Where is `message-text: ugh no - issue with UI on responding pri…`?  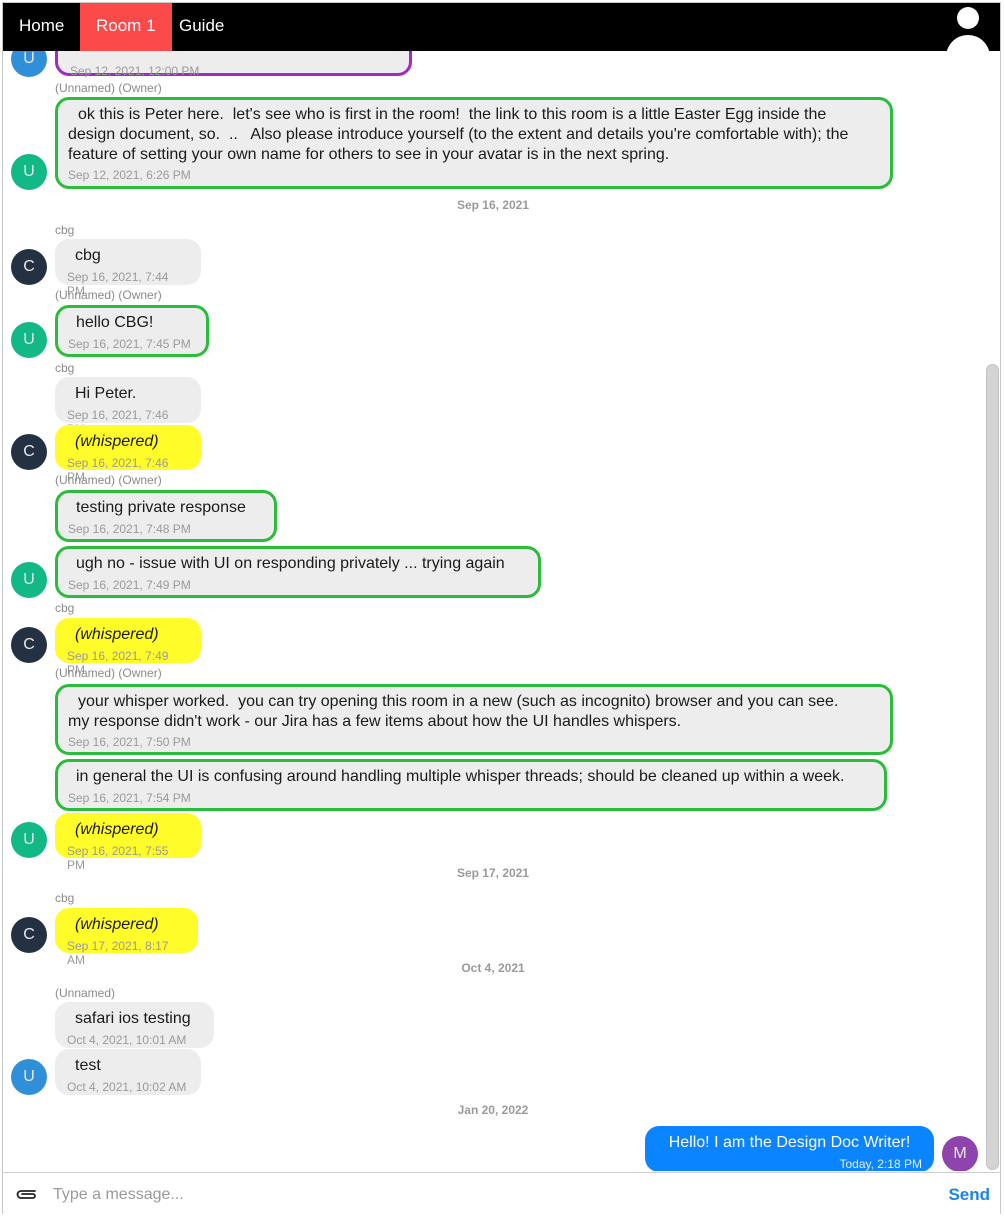
message-text: ugh no - issue with UI on responding pri… is located at coordinates (290, 563).